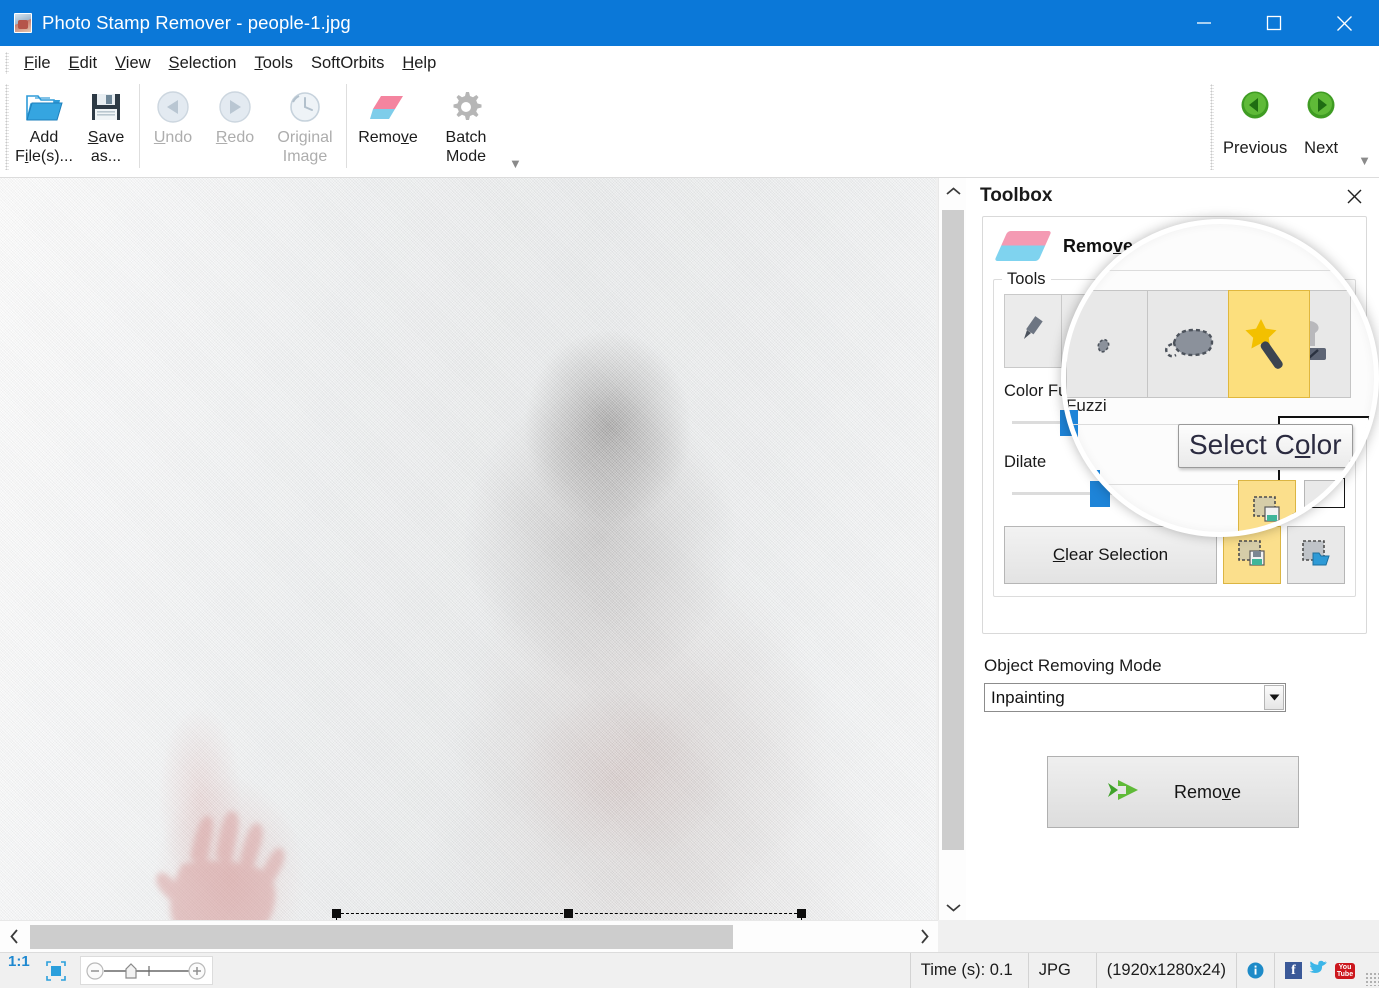 The height and width of the screenshot is (988, 1379). Describe the element at coordinates (1345, 970) in the screenshot. I see `youtube-icon: You Tube` at that location.